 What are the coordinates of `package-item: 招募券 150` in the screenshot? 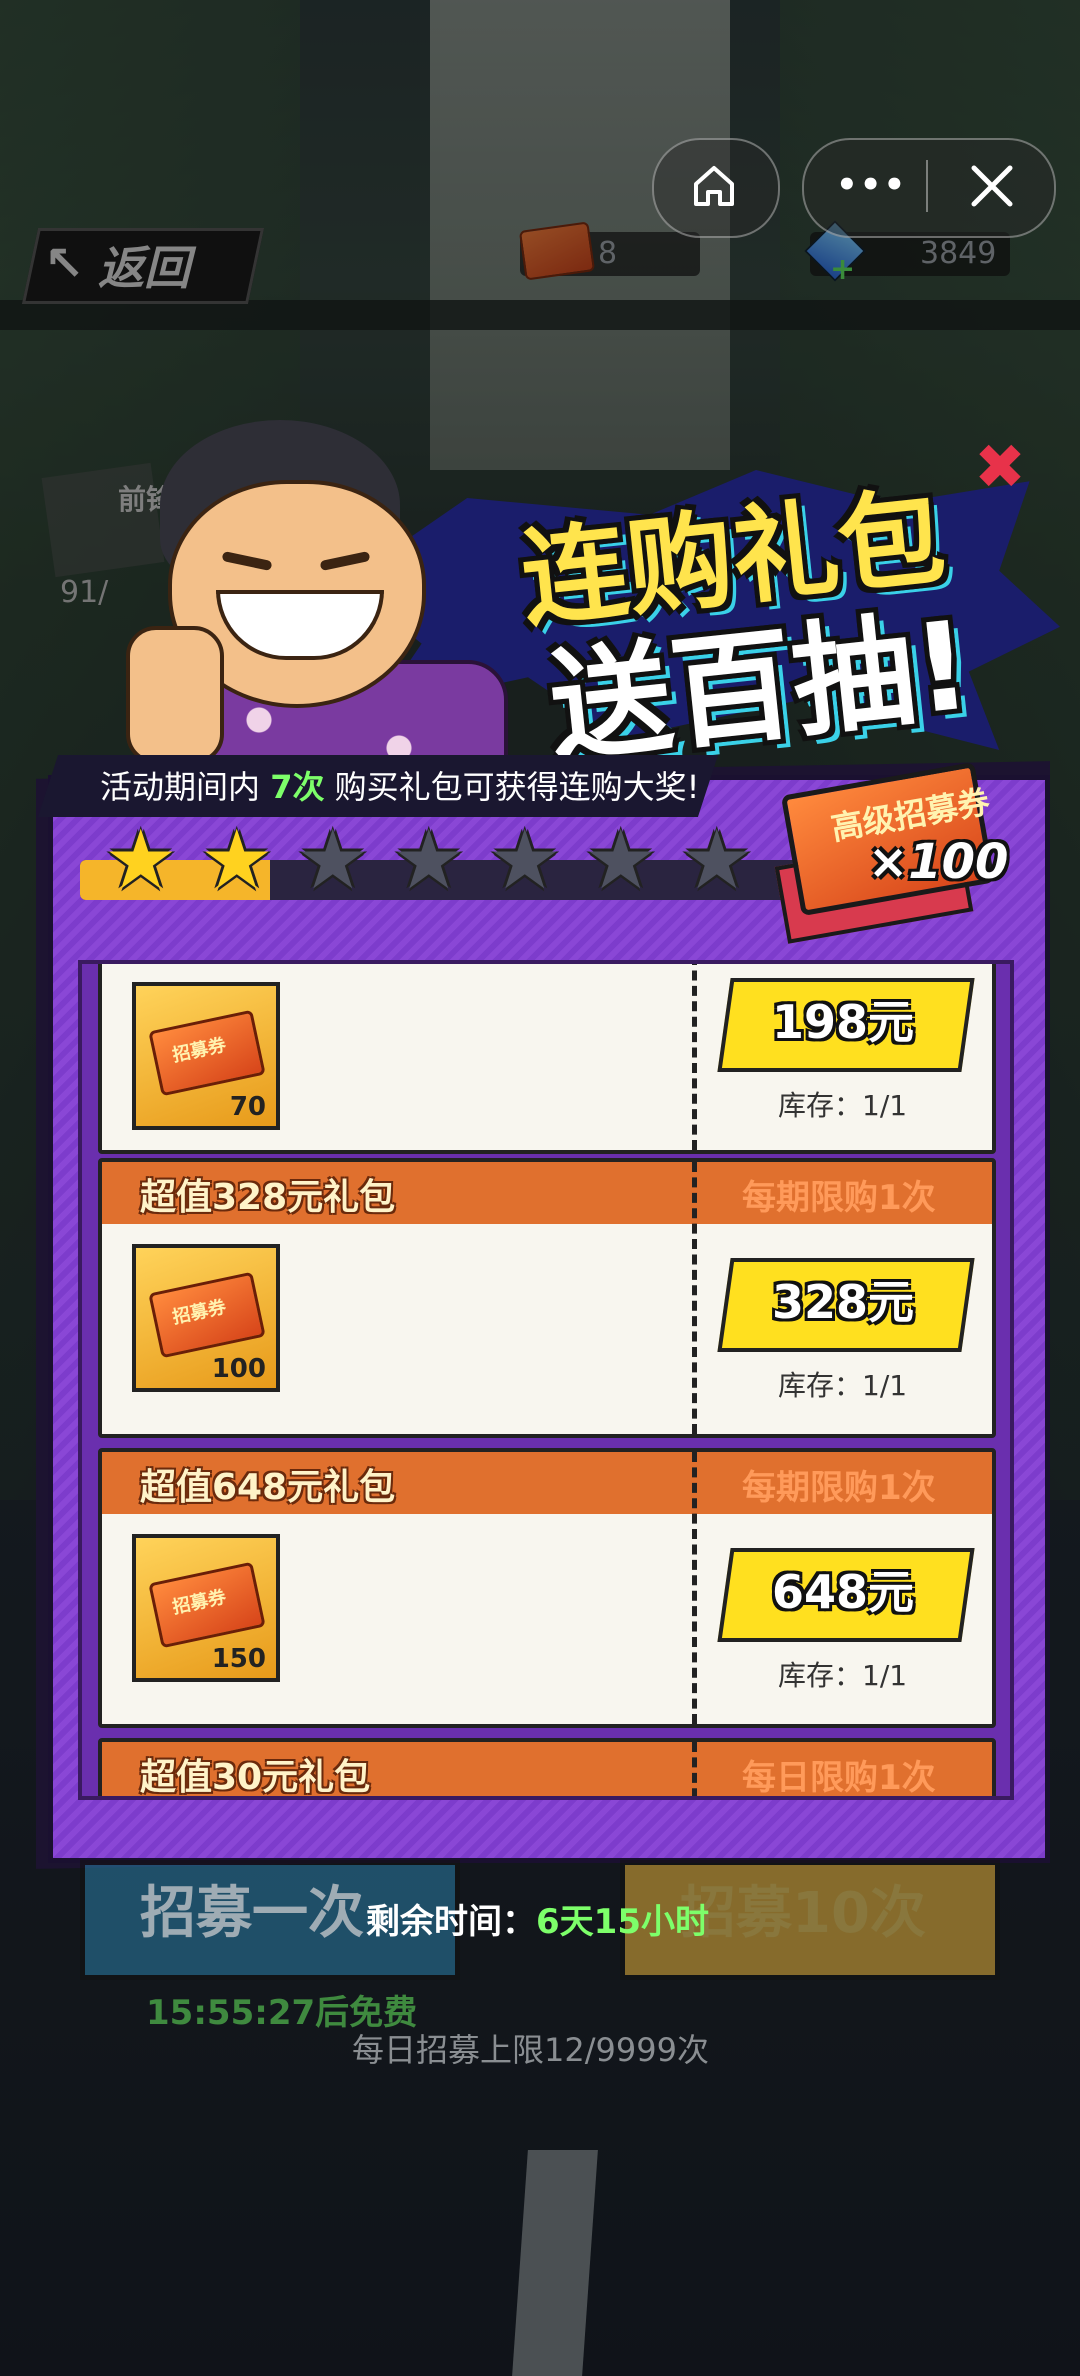 It's located at (206, 1608).